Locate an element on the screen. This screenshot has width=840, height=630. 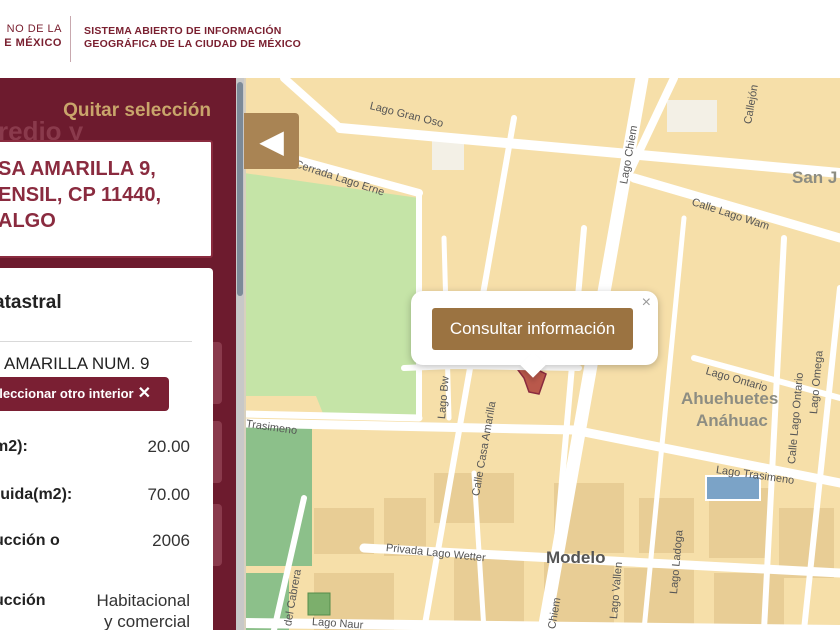
close-icon: ✕ is located at coordinates (144, 393).